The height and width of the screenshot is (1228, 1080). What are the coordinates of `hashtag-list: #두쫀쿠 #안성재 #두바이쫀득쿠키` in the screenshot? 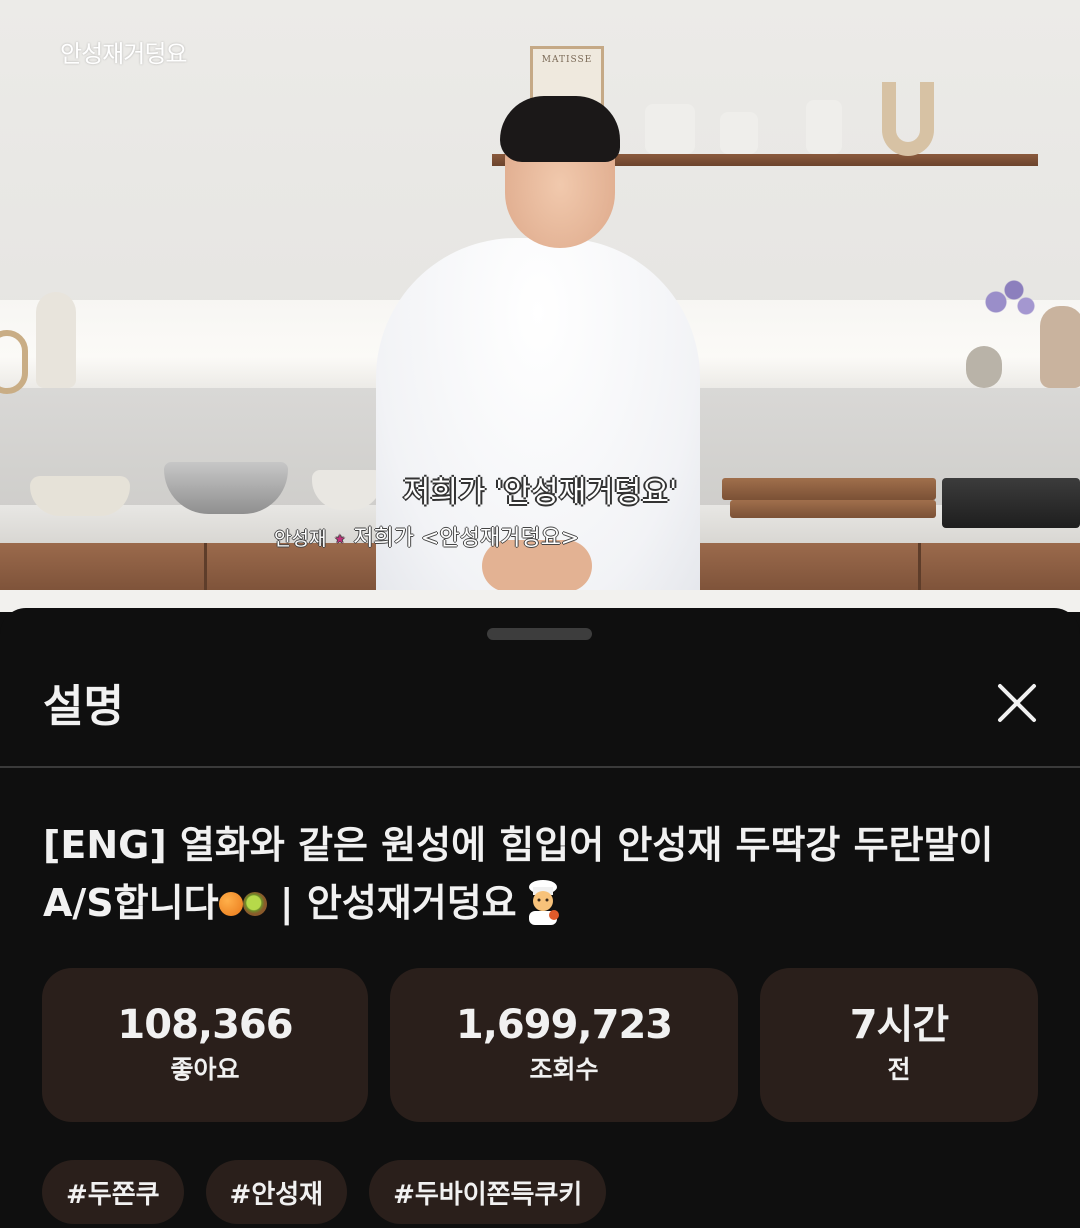 It's located at (324, 1192).